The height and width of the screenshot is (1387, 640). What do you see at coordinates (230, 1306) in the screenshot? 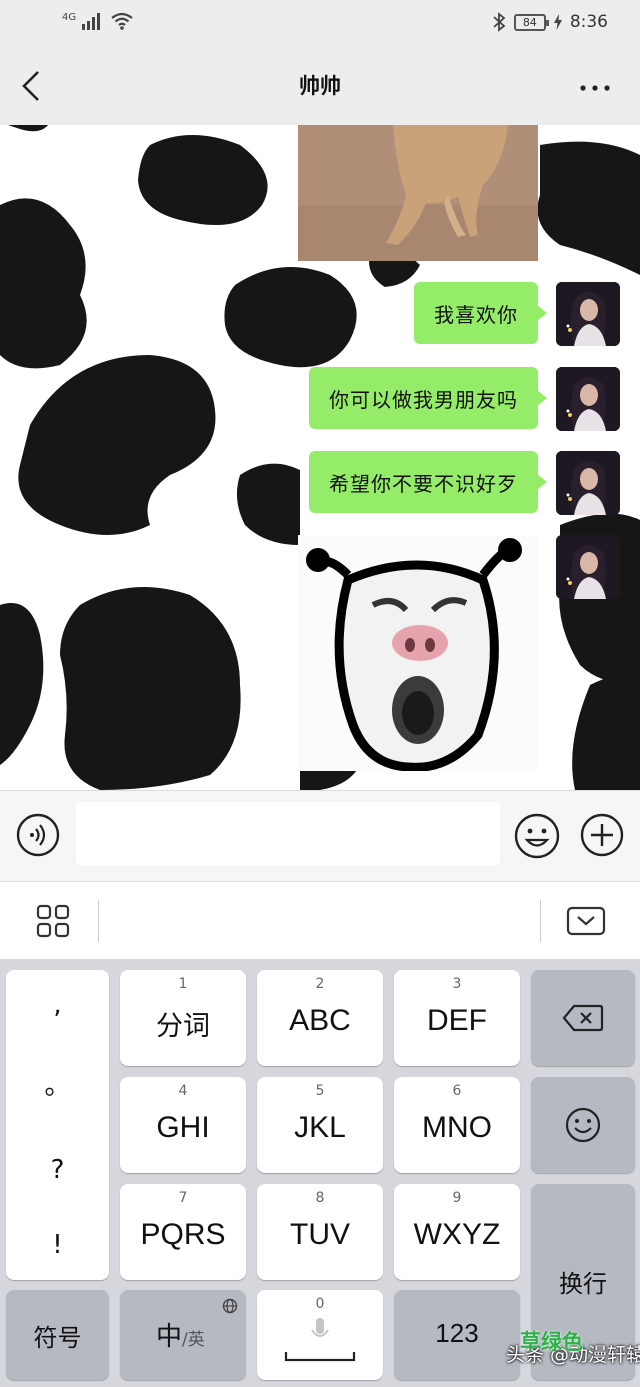
I see `globe-icon` at bounding box center [230, 1306].